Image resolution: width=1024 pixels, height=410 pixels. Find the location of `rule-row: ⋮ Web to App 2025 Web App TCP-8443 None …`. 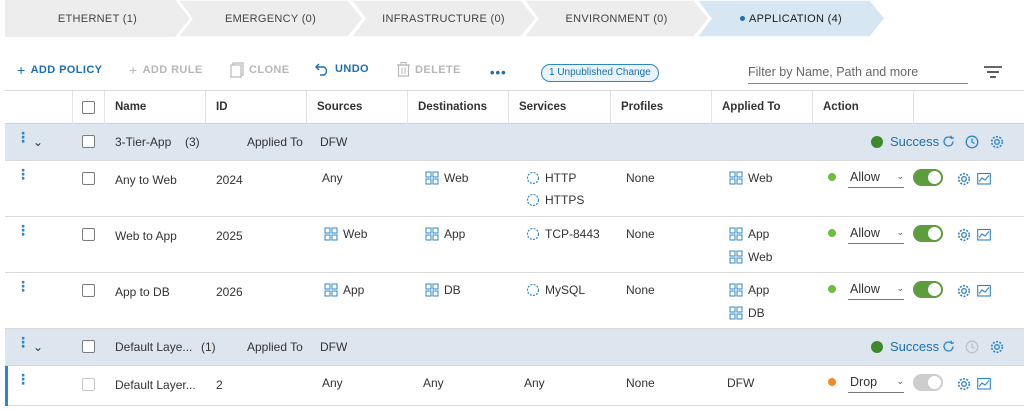

rule-row: ⋮ Web to App 2025 Web App TCP-8443 None … is located at coordinates (514, 245).